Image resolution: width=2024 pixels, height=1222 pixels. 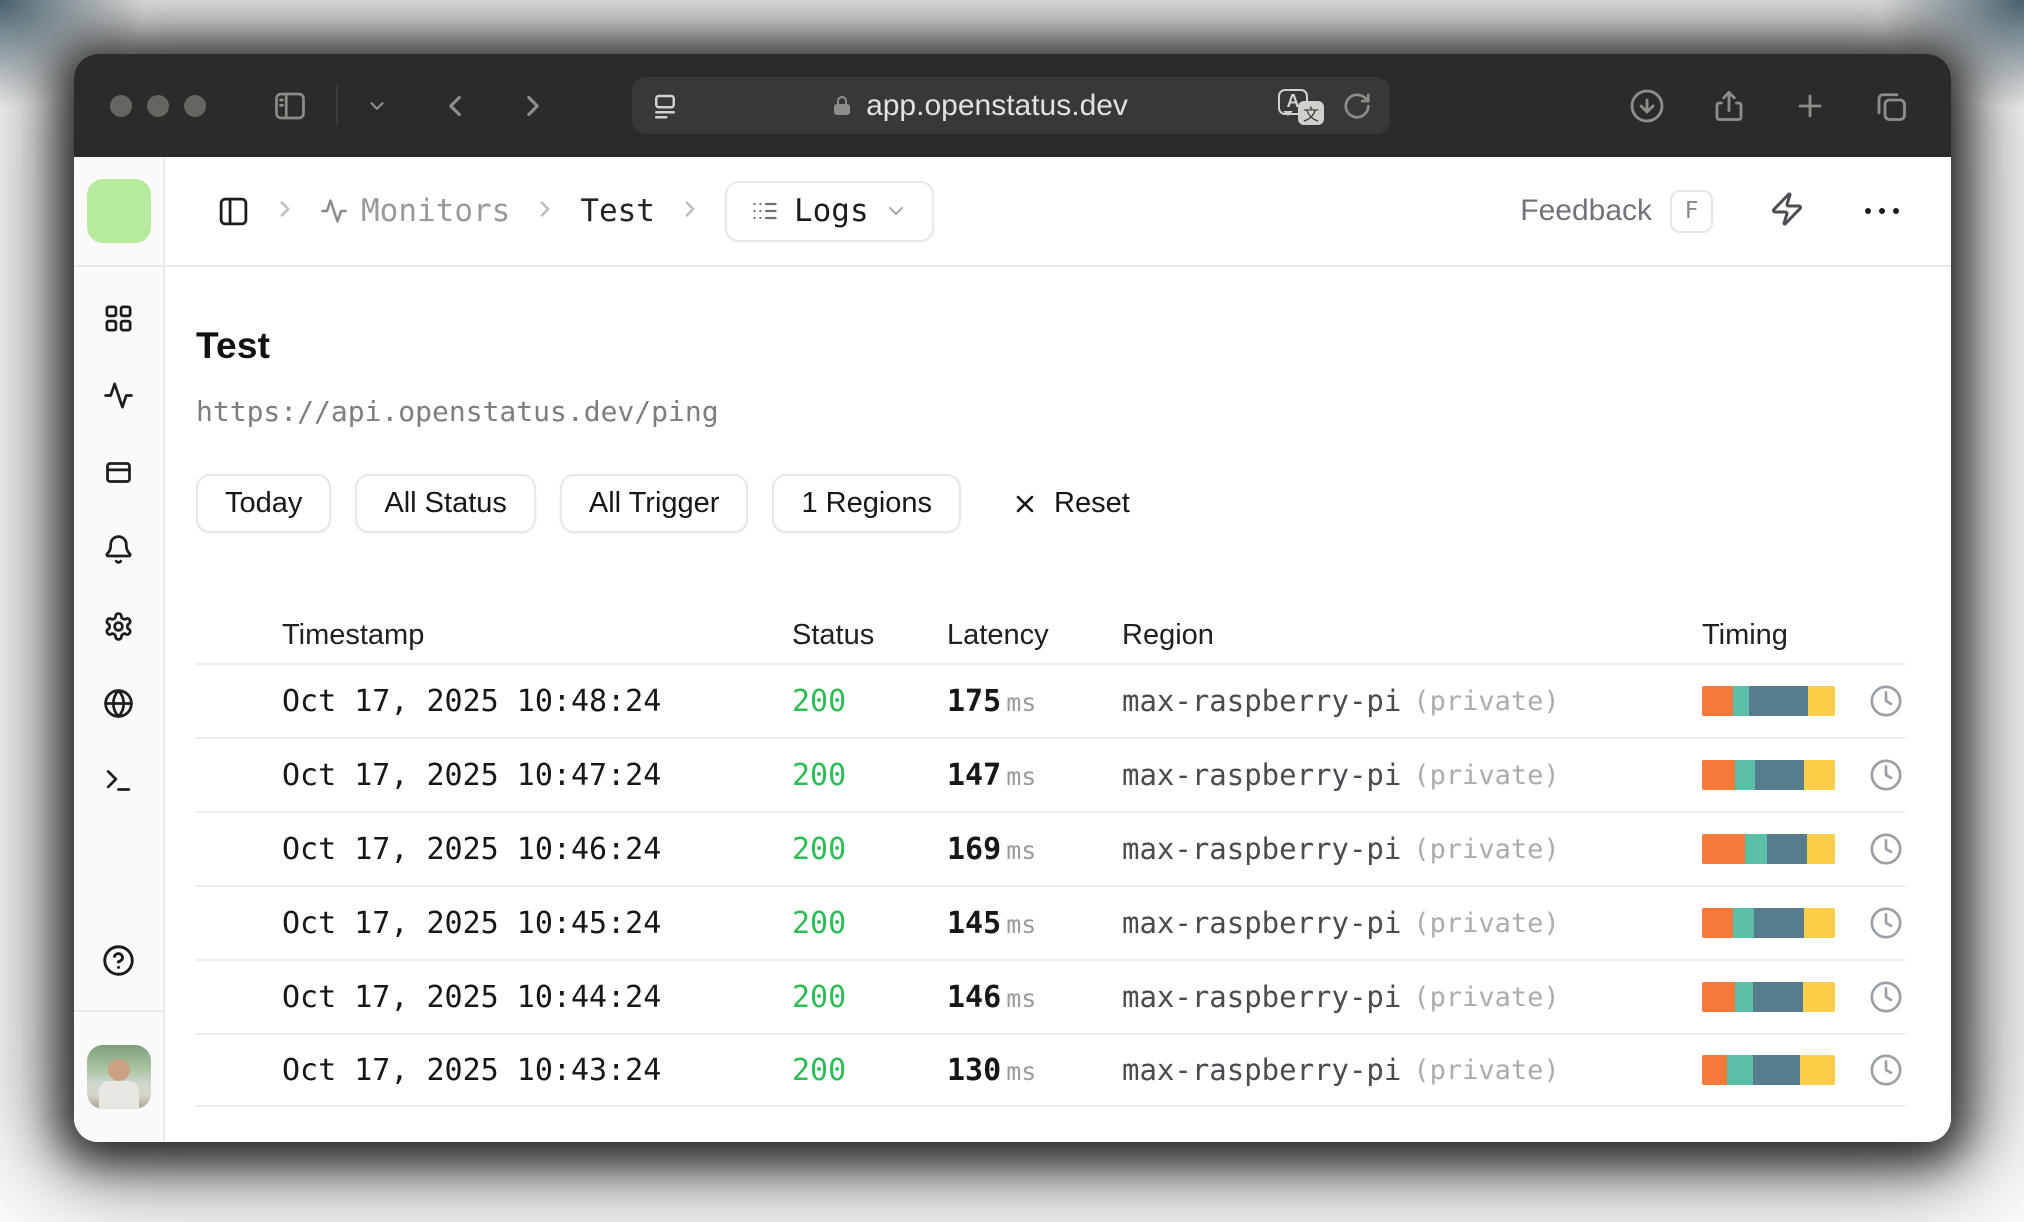 What do you see at coordinates (1050, 635) in the screenshot?
I see `table-header-row: Timestamp Status Latency Region Timing` at bounding box center [1050, 635].